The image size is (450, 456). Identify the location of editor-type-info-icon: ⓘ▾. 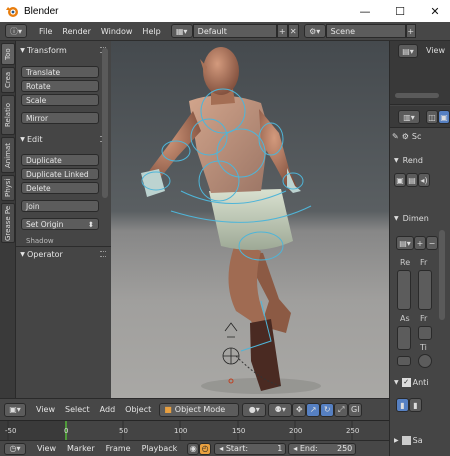
(16, 31).